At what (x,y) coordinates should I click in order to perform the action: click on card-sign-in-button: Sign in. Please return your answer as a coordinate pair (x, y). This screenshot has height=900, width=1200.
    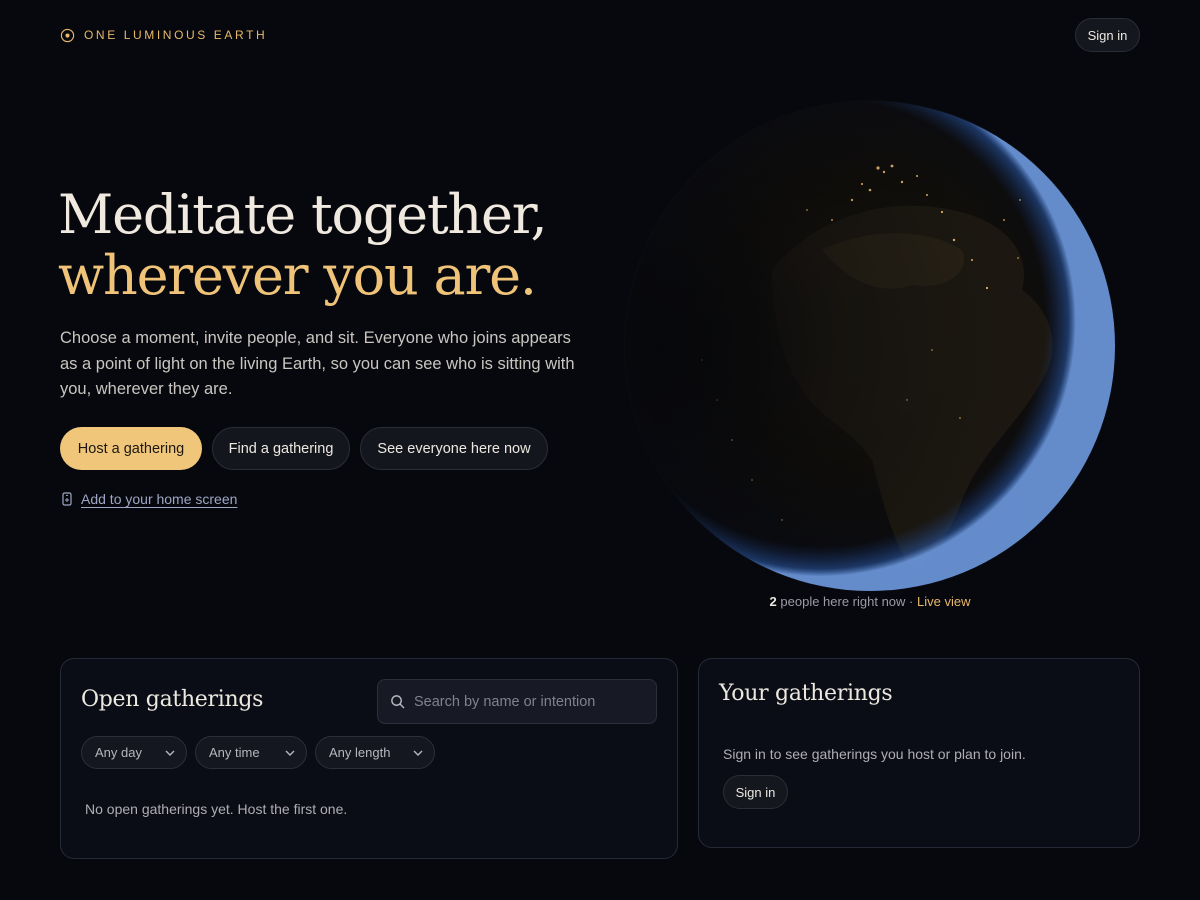
    Looking at the image, I should click on (755, 792).